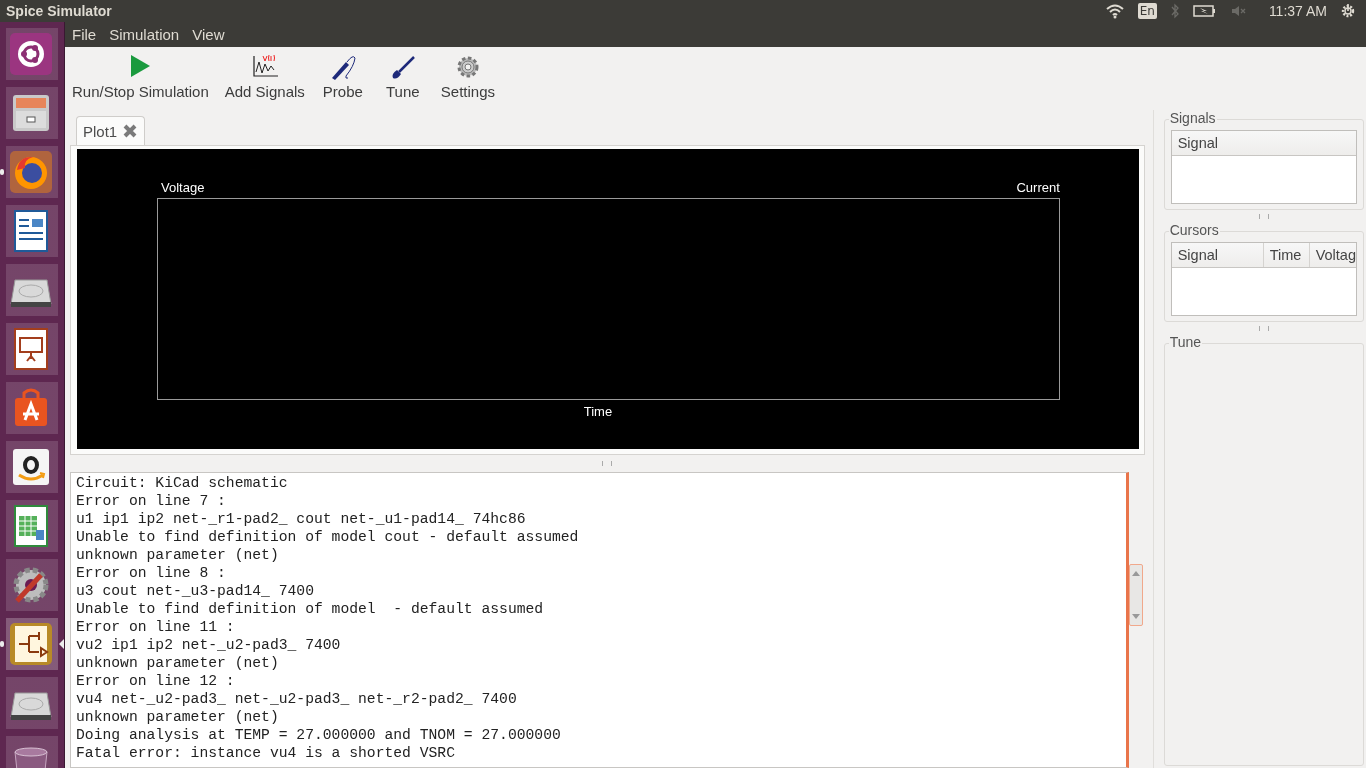 The width and height of the screenshot is (1366, 768). I want to click on keyboard-indicator: En, so click(1147, 11).